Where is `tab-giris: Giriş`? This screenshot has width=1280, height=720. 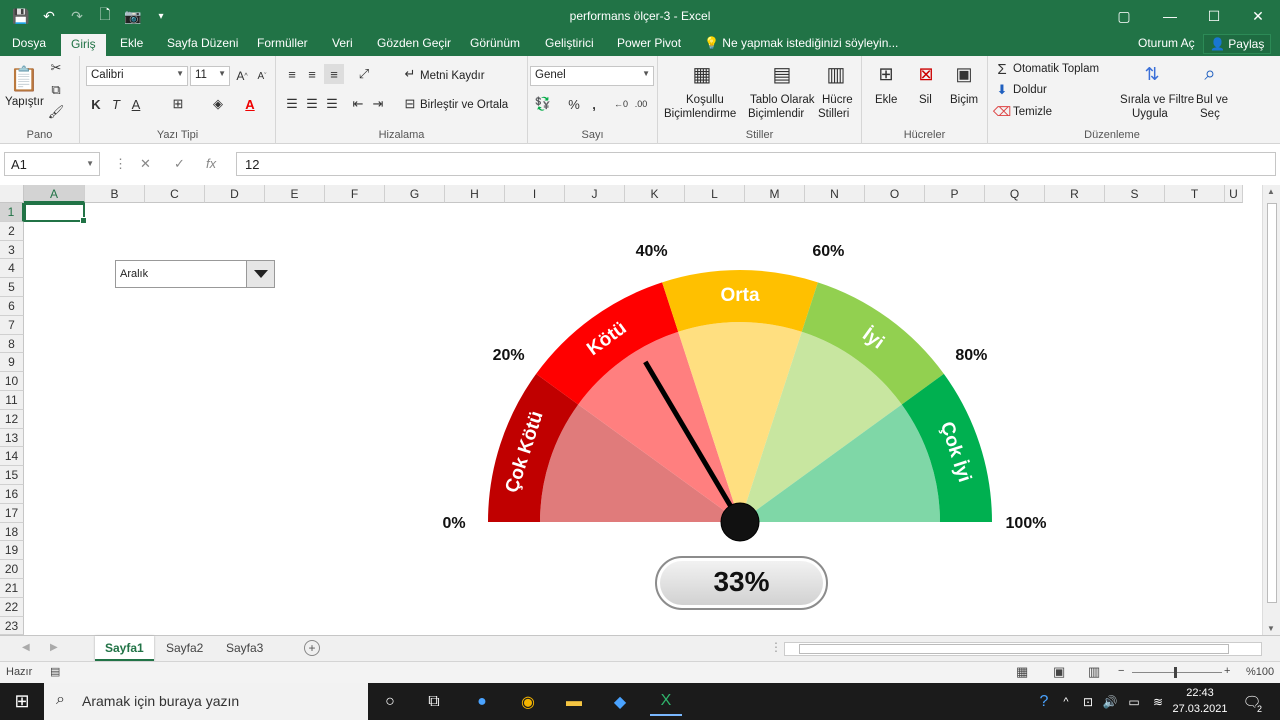 tab-giris: Giriş is located at coordinates (83, 45).